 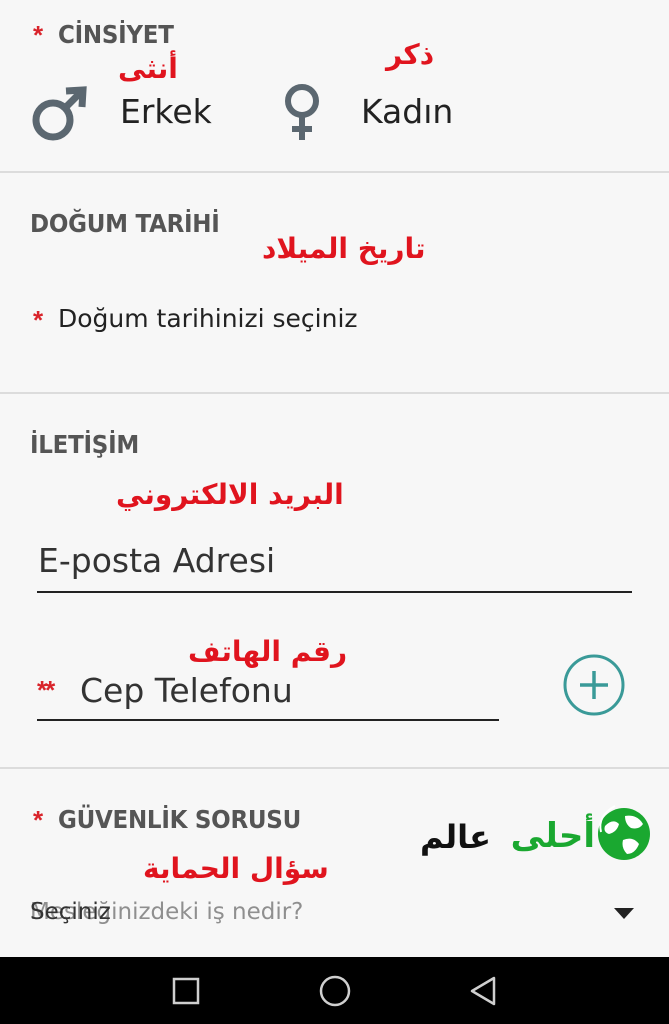 I want to click on gender-title: CİNSİYET, so click(x=116, y=34).